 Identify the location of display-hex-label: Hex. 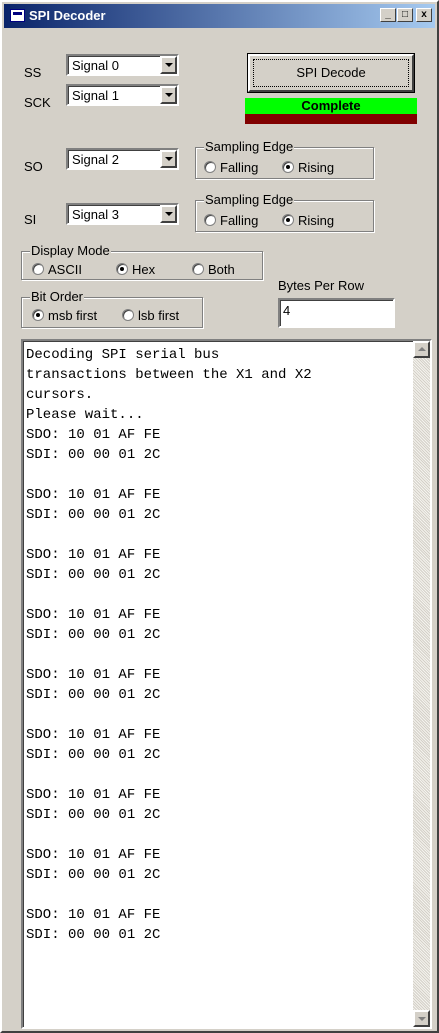
(144, 269).